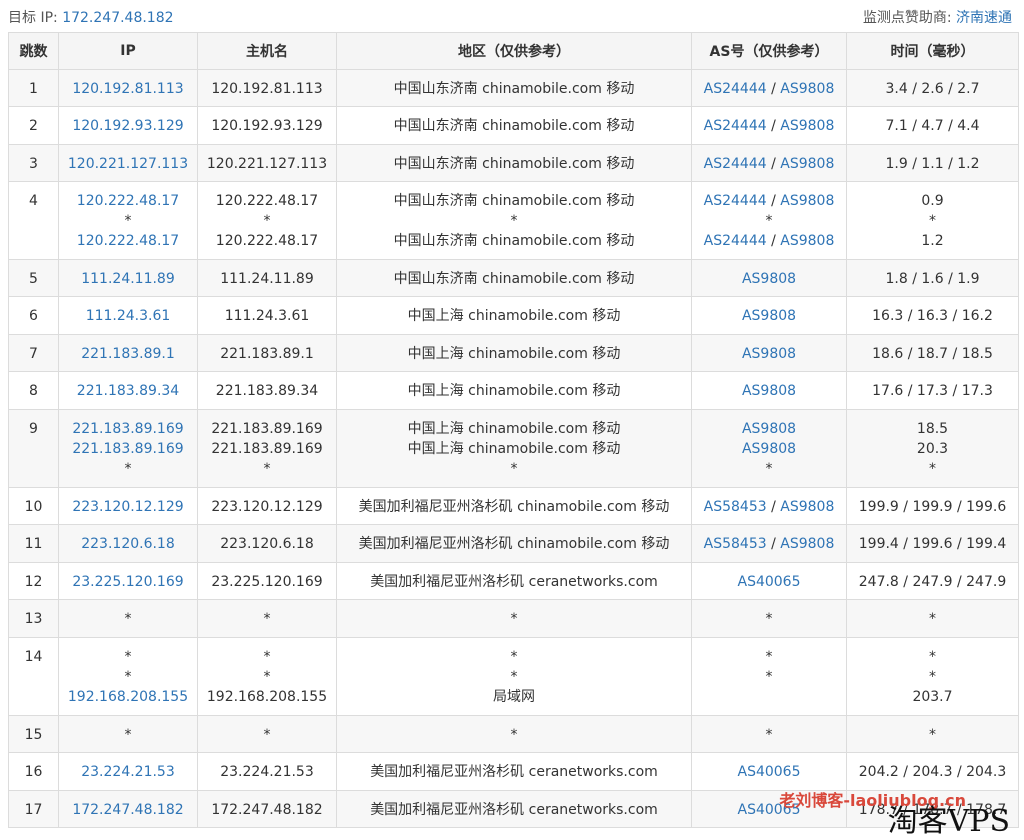 This screenshot has height=840, width=1024. What do you see at coordinates (932, 582) in the screenshot?
I see `latency-text: 247.8 / 247.9 / 247.9` at bounding box center [932, 582].